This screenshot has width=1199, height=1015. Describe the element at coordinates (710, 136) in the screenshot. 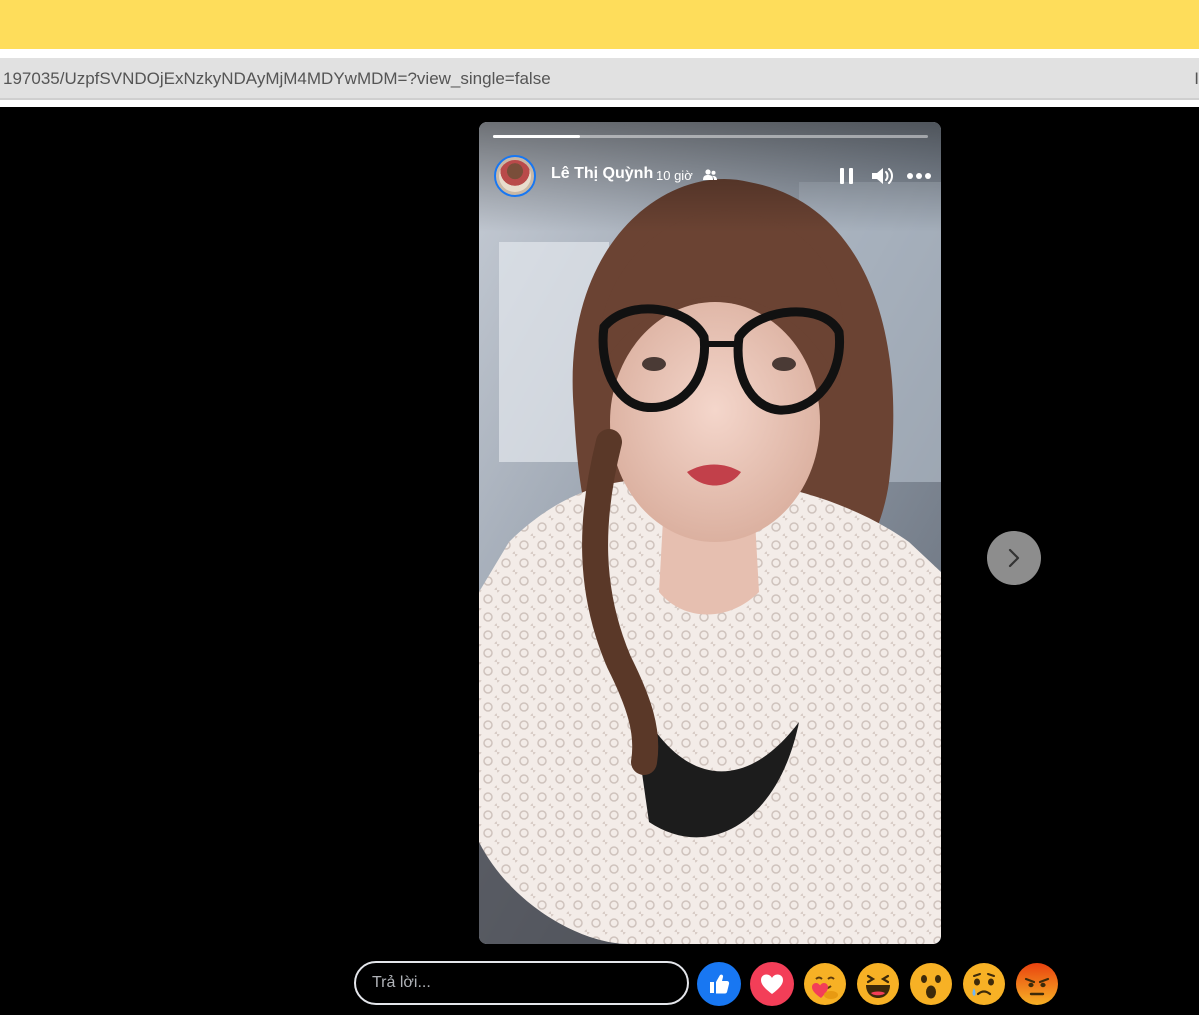

I see `story-progress-bar` at that location.